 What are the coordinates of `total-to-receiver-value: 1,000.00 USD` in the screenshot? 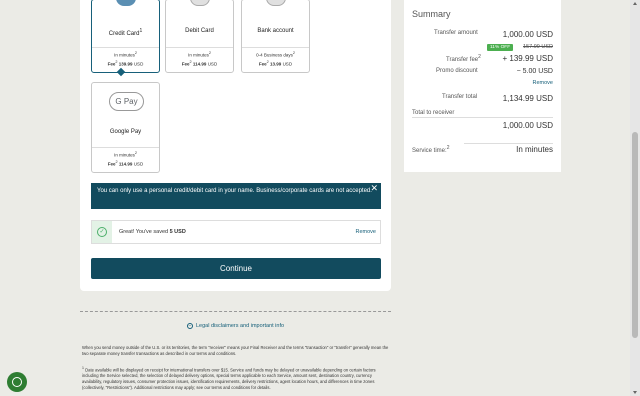 It's located at (527, 125).